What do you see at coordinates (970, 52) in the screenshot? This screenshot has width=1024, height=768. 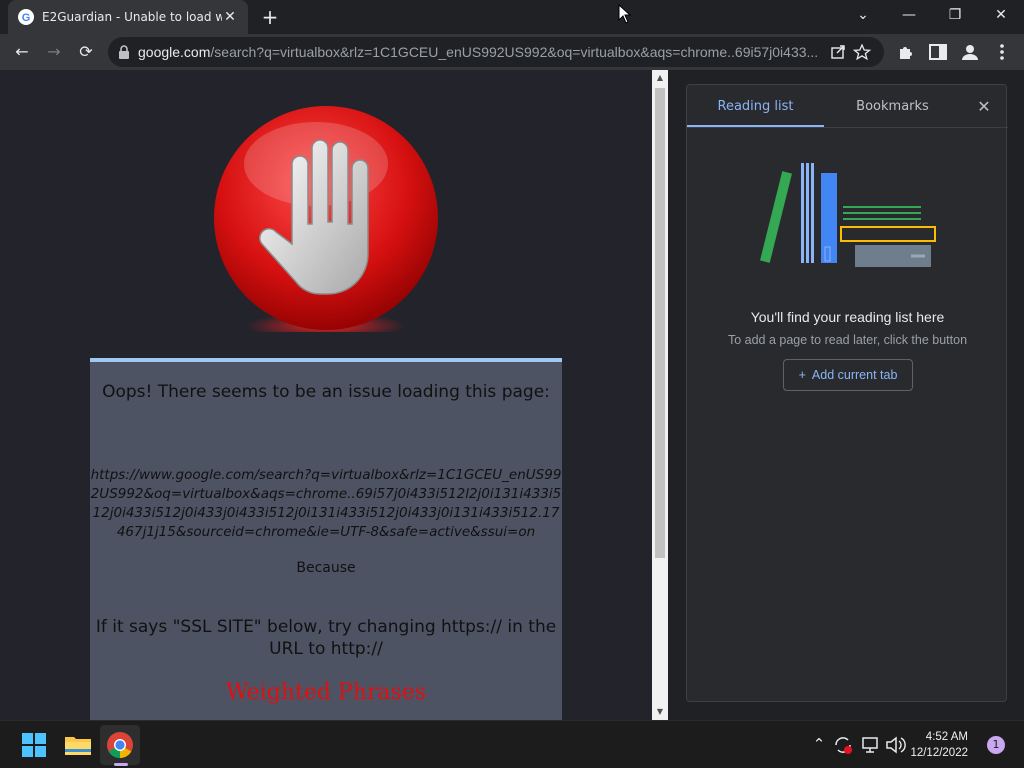 I see `profile-icon` at bounding box center [970, 52].